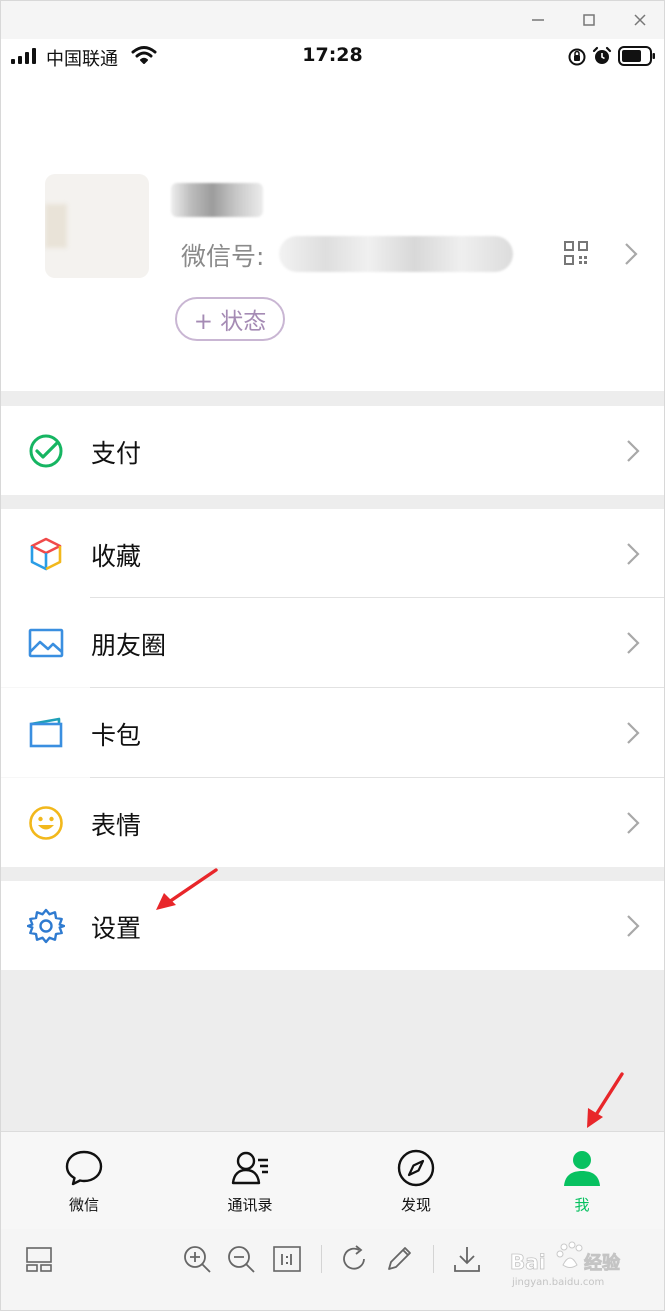 The width and height of the screenshot is (665, 1311). What do you see at coordinates (116, 825) in the screenshot?
I see `menu-label-stickers: 表情` at bounding box center [116, 825].